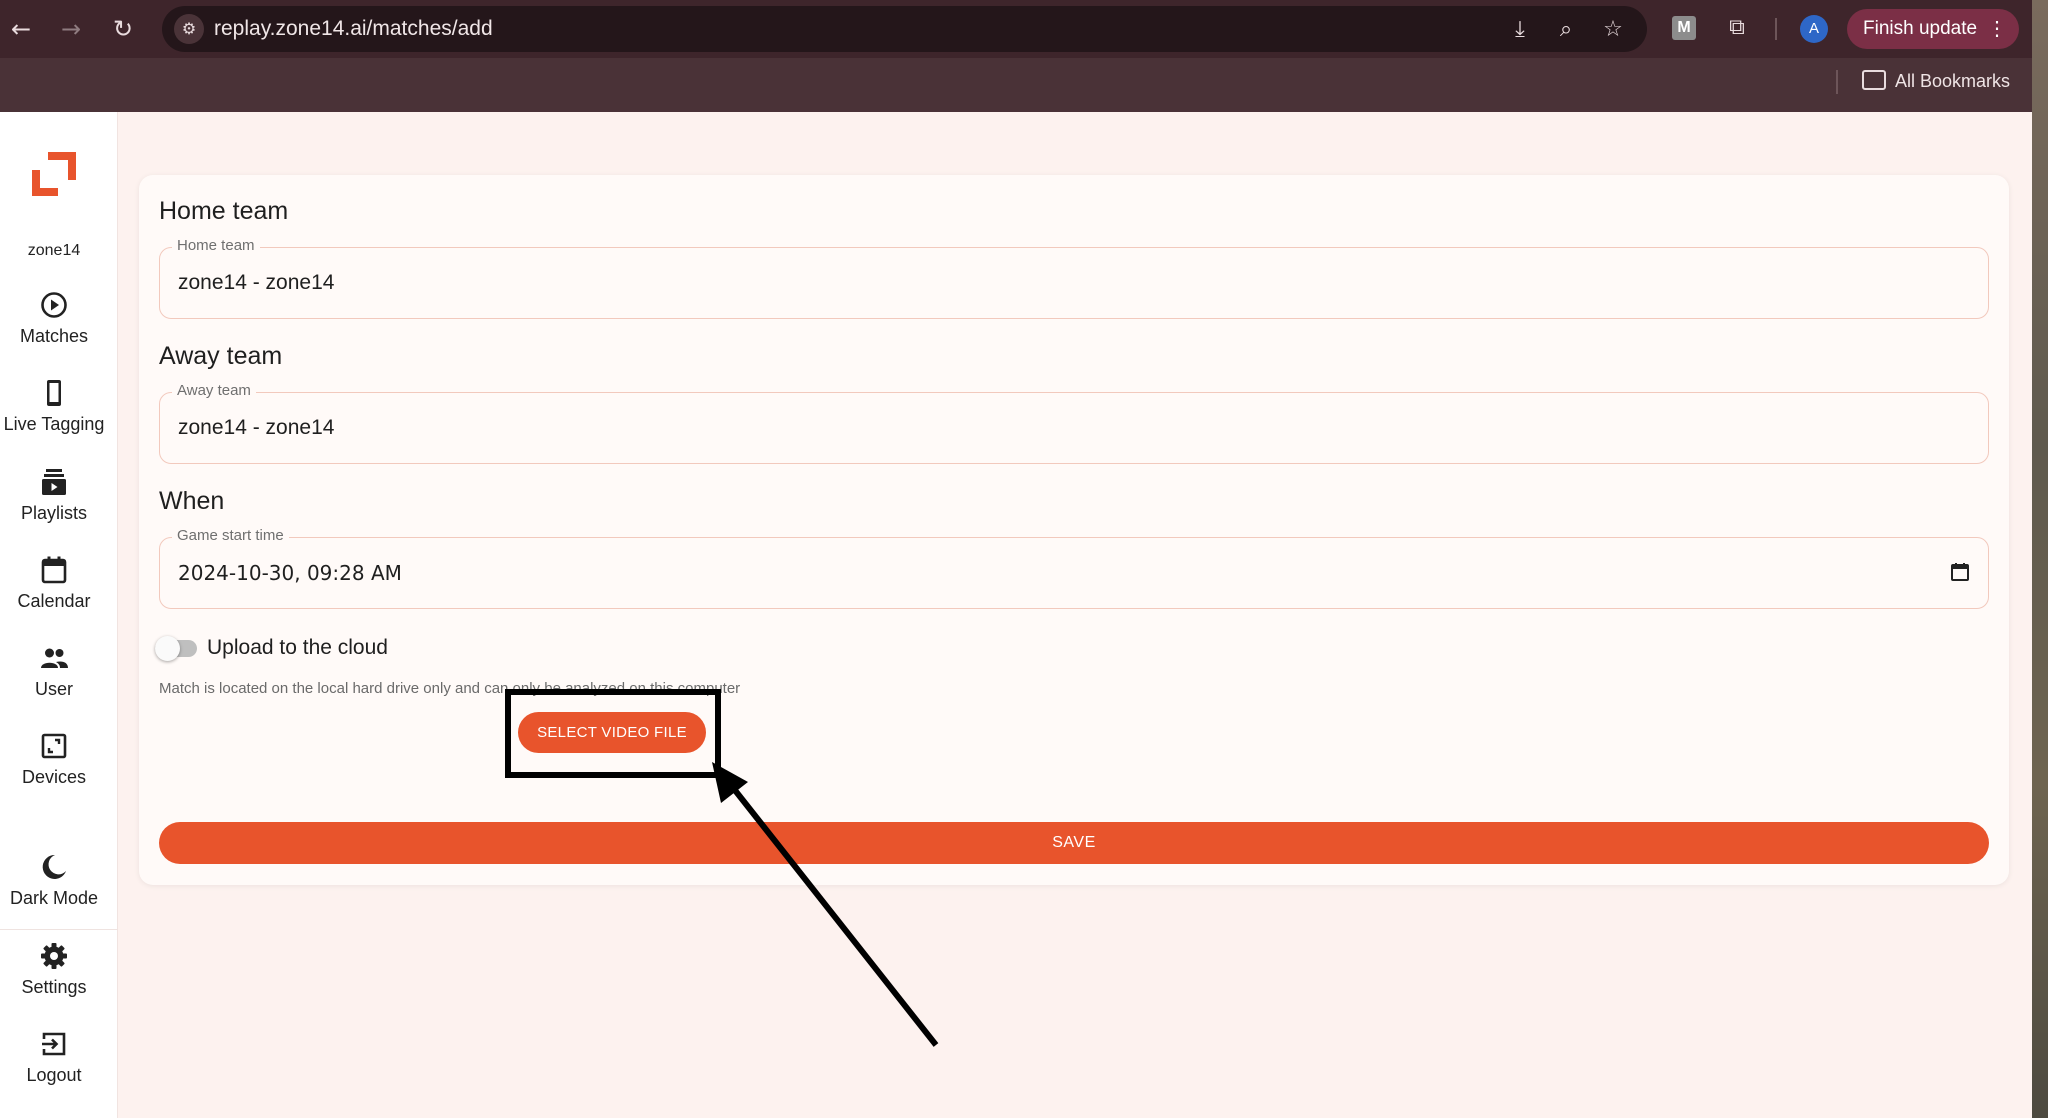 This screenshot has width=2048, height=1118. What do you see at coordinates (192, 501) in the screenshot?
I see `when-heading: When` at bounding box center [192, 501].